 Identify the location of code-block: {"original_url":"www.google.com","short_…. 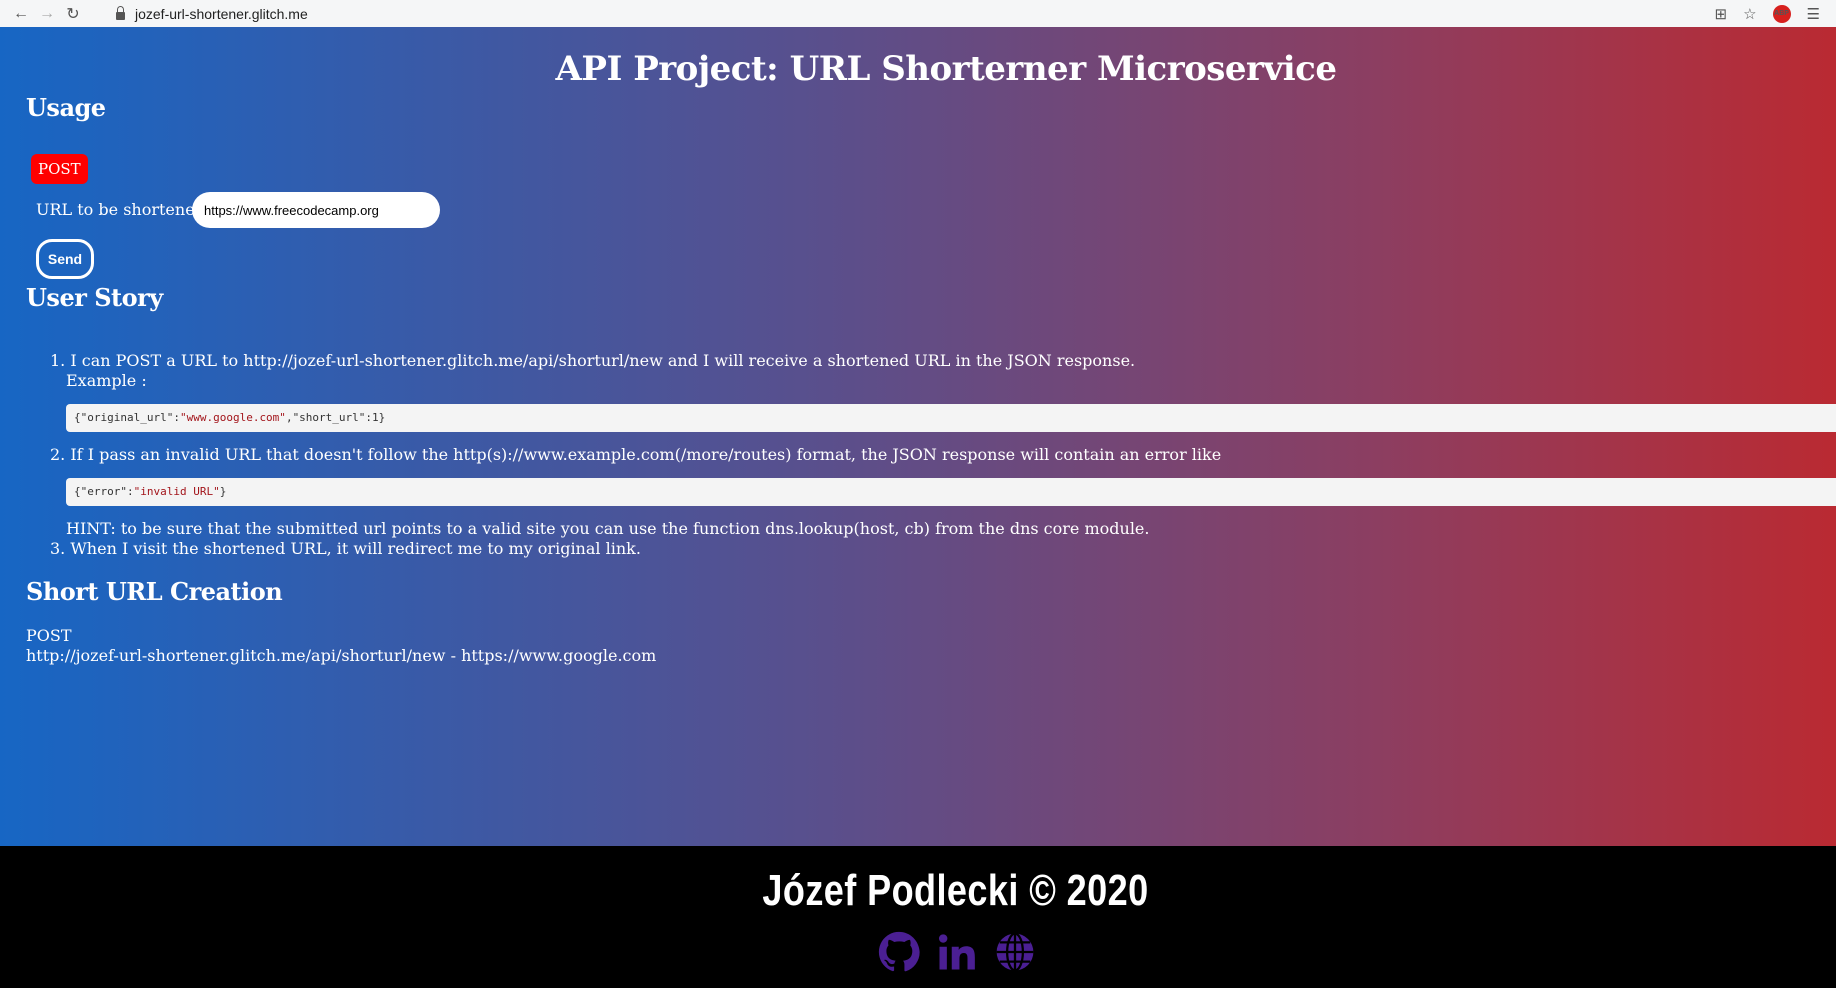
(951, 418).